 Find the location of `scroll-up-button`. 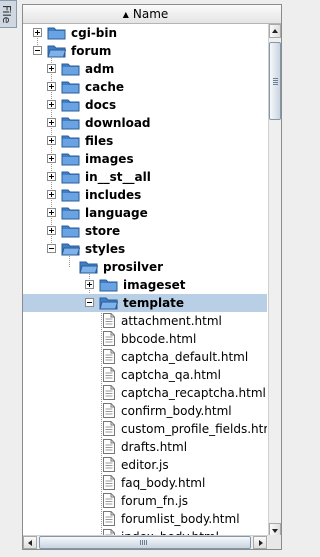

scroll-up-button is located at coordinates (275, 31).